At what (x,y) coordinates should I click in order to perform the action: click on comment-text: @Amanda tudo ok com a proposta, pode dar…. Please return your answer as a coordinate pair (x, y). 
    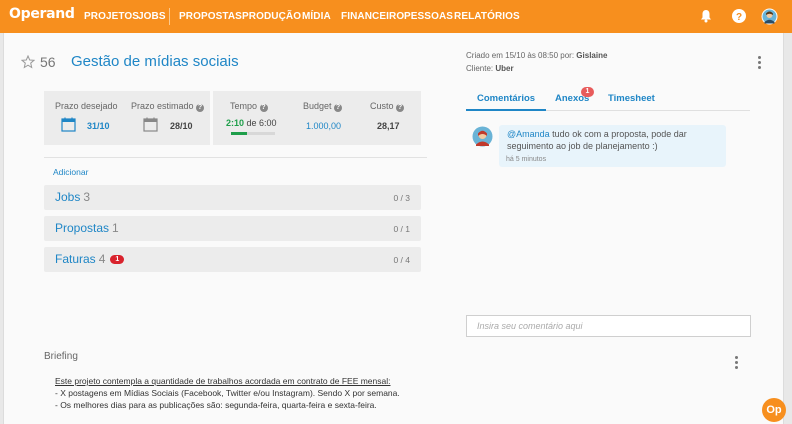
    Looking at the image, I should click on (613, 140).